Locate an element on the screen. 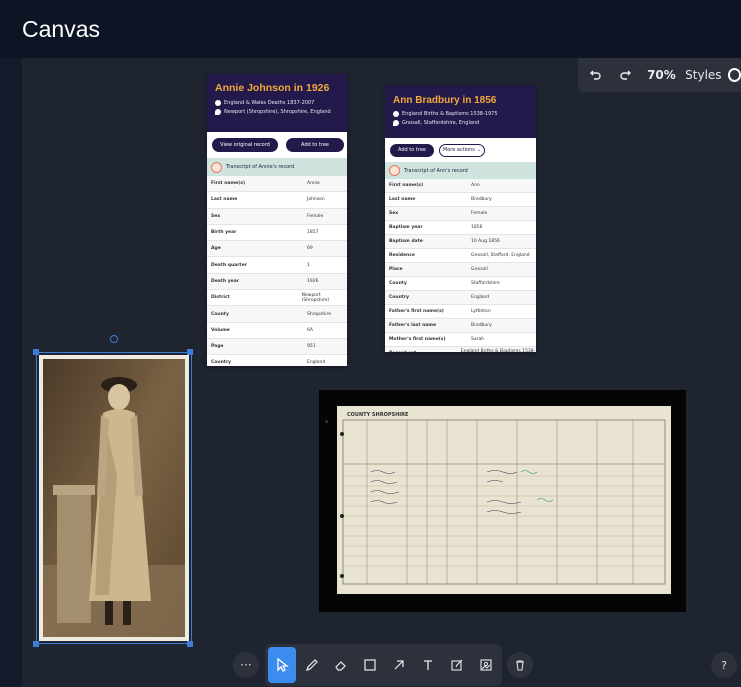 This screenshot has height=687, width=741. portrait-photo is located at coordinates (114, 498).